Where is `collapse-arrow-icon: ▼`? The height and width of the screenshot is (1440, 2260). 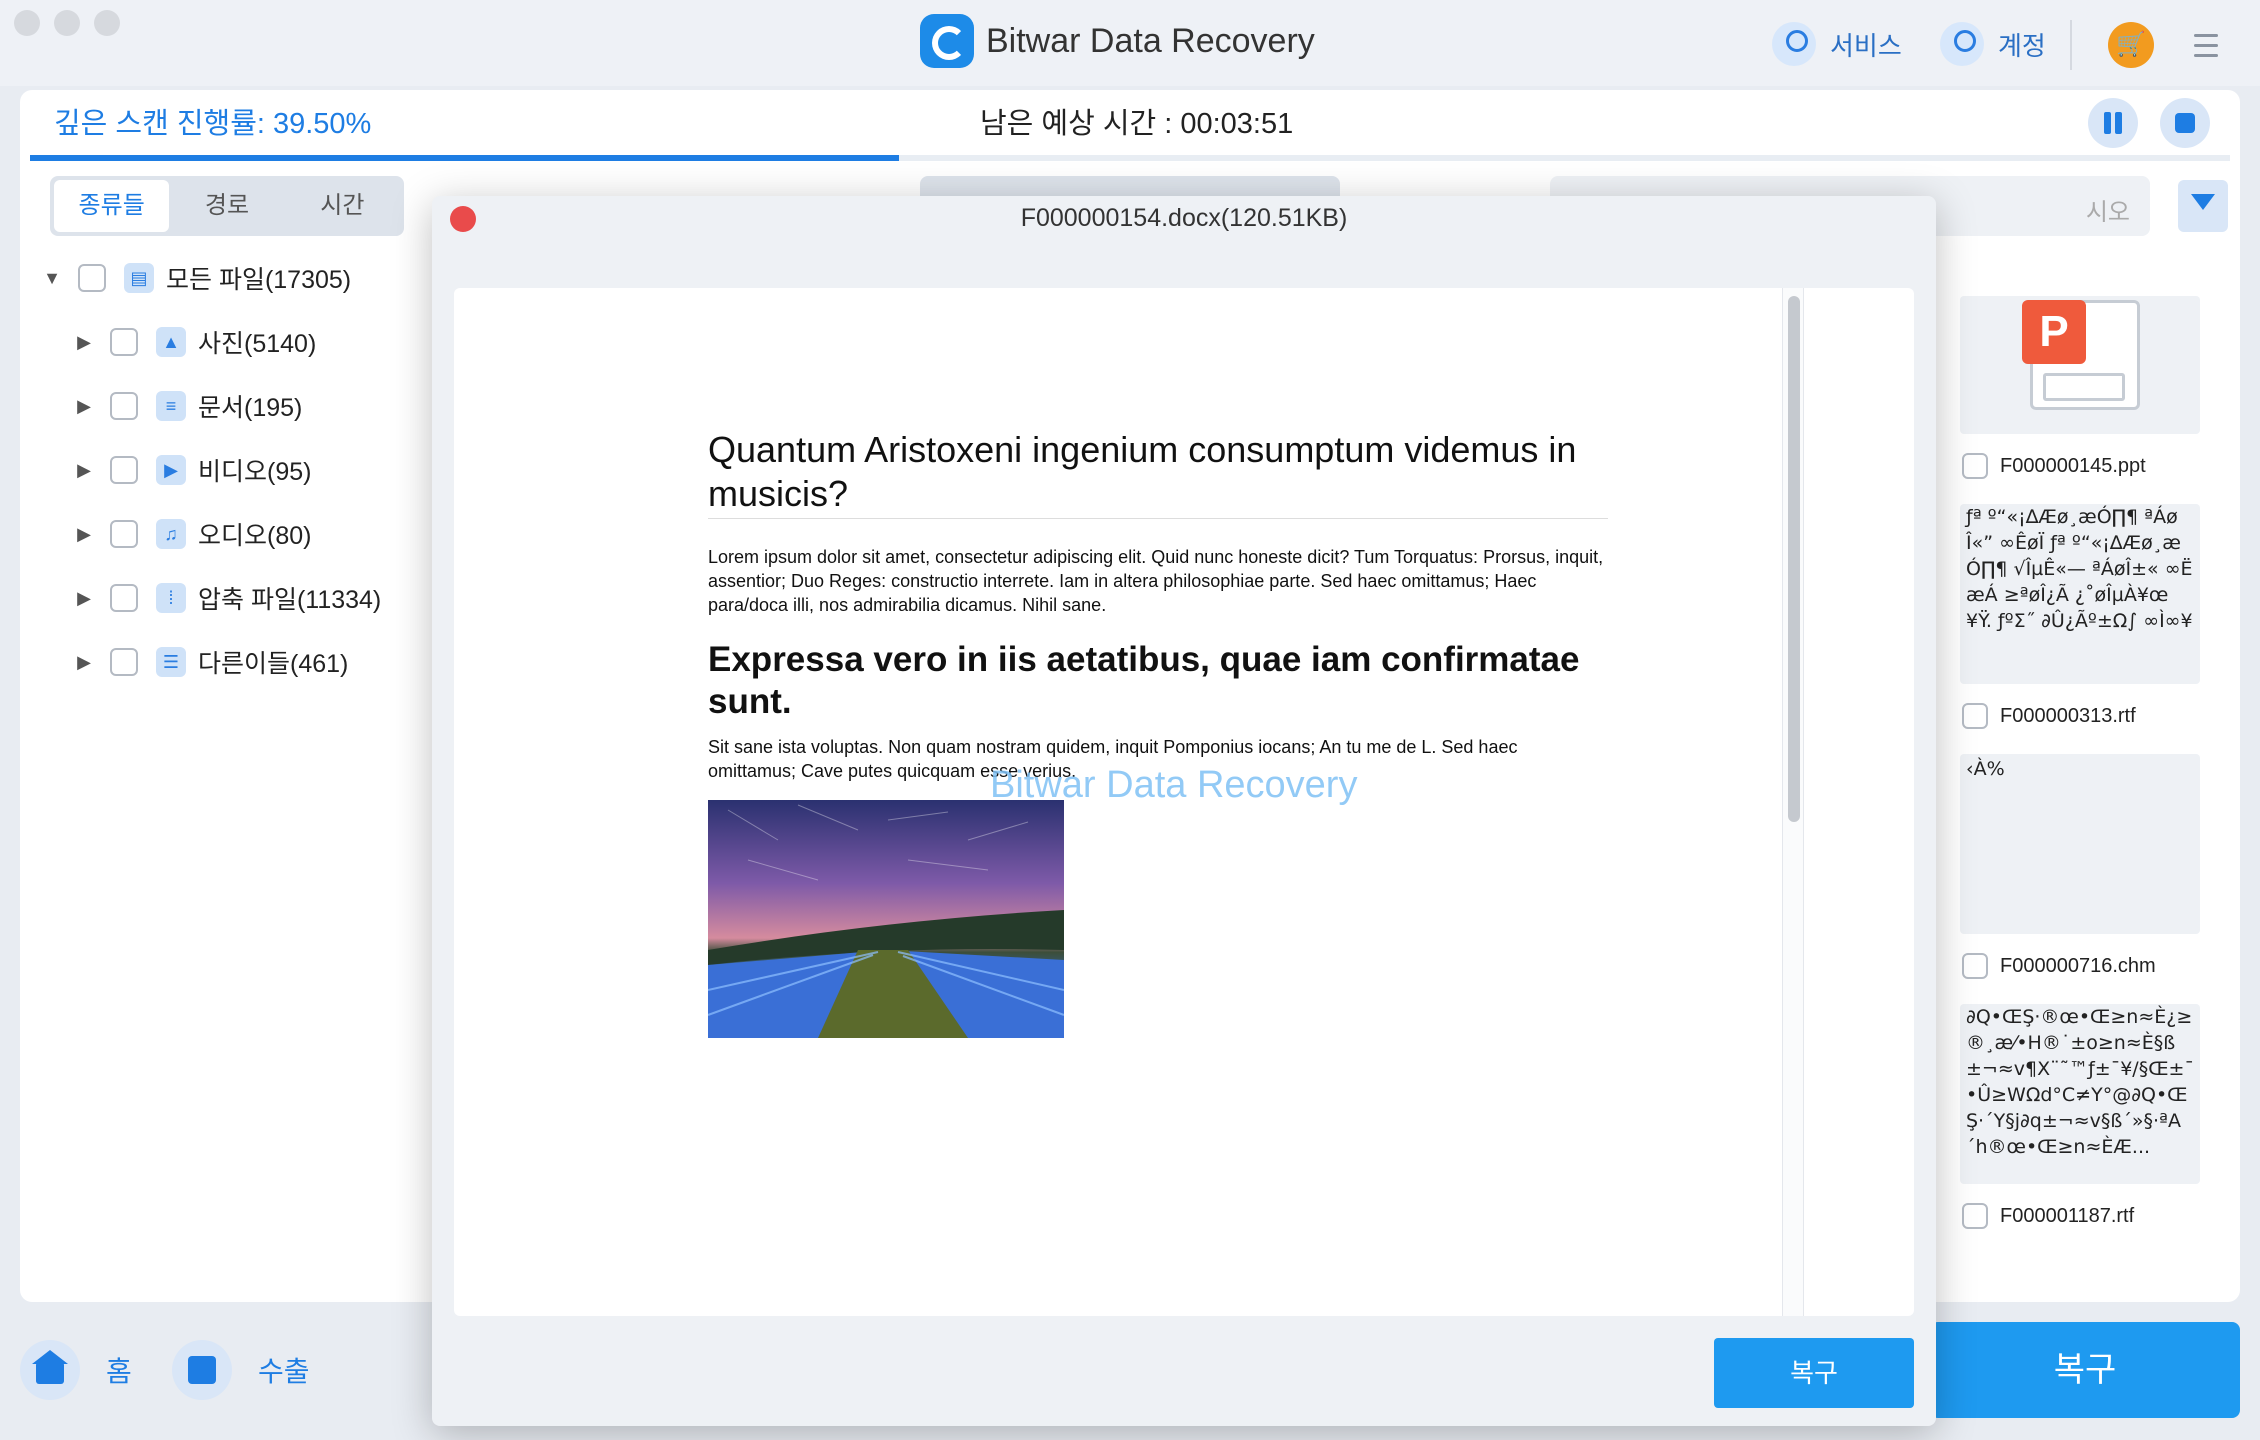
collapse-arrow-icon: ▼ is located at coordinates (52, 278).